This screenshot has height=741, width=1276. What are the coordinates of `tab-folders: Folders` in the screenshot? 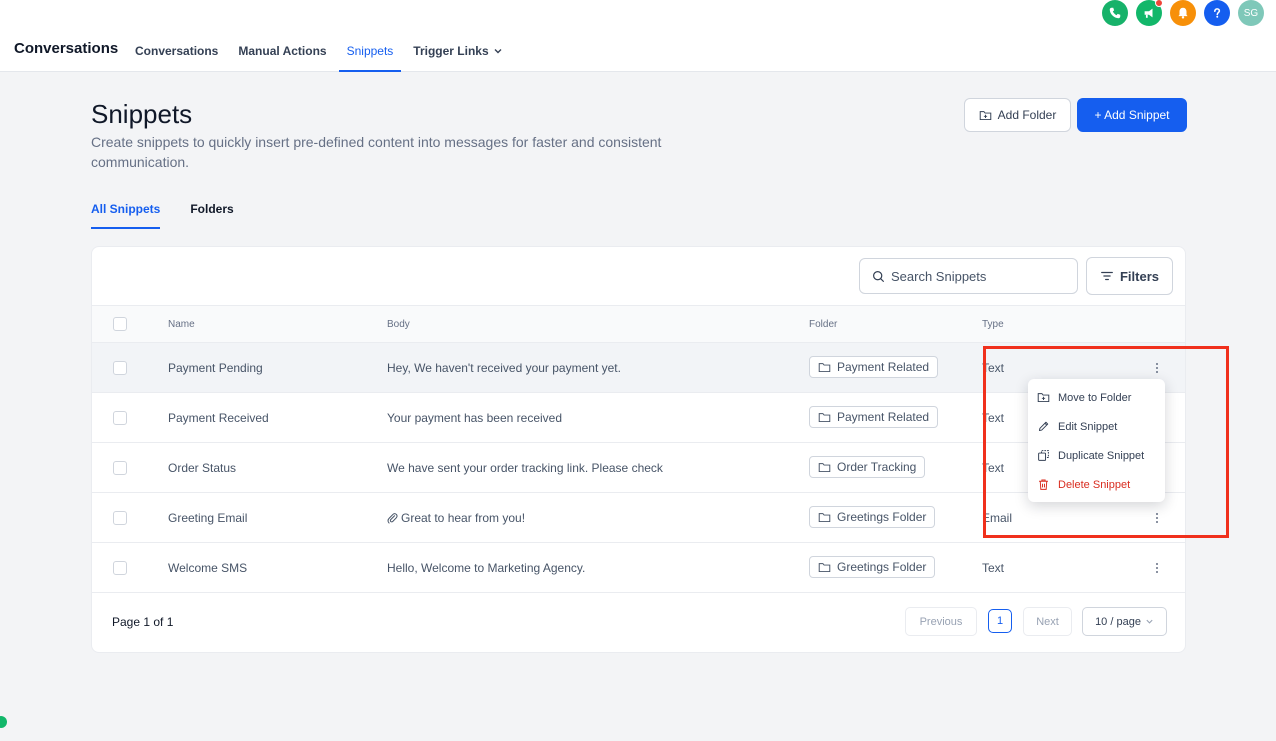 It's located at (211, 215).